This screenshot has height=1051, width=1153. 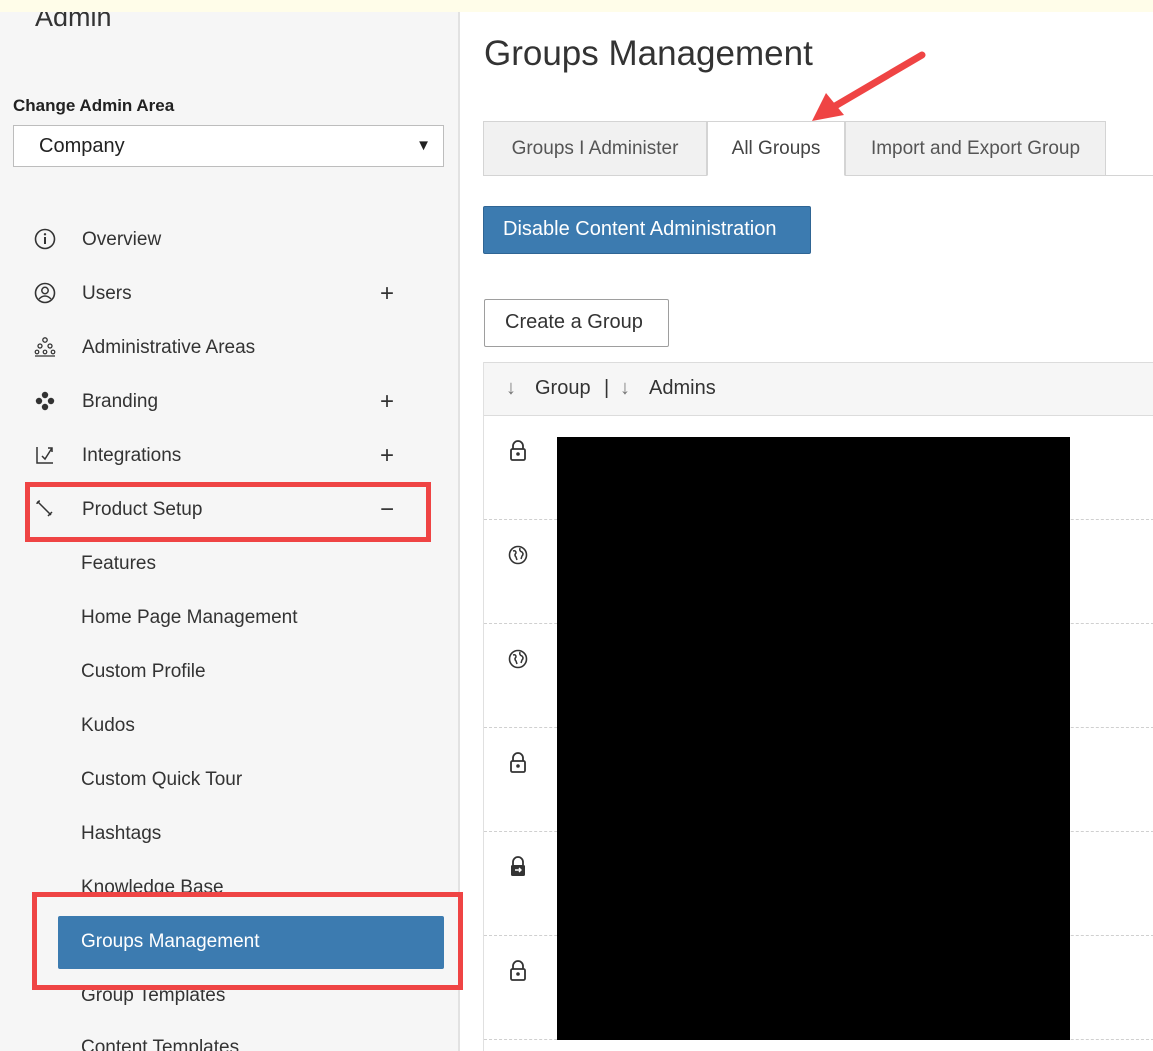 I want to click on annotation-arrow-icon, so click(x=869, y=86).